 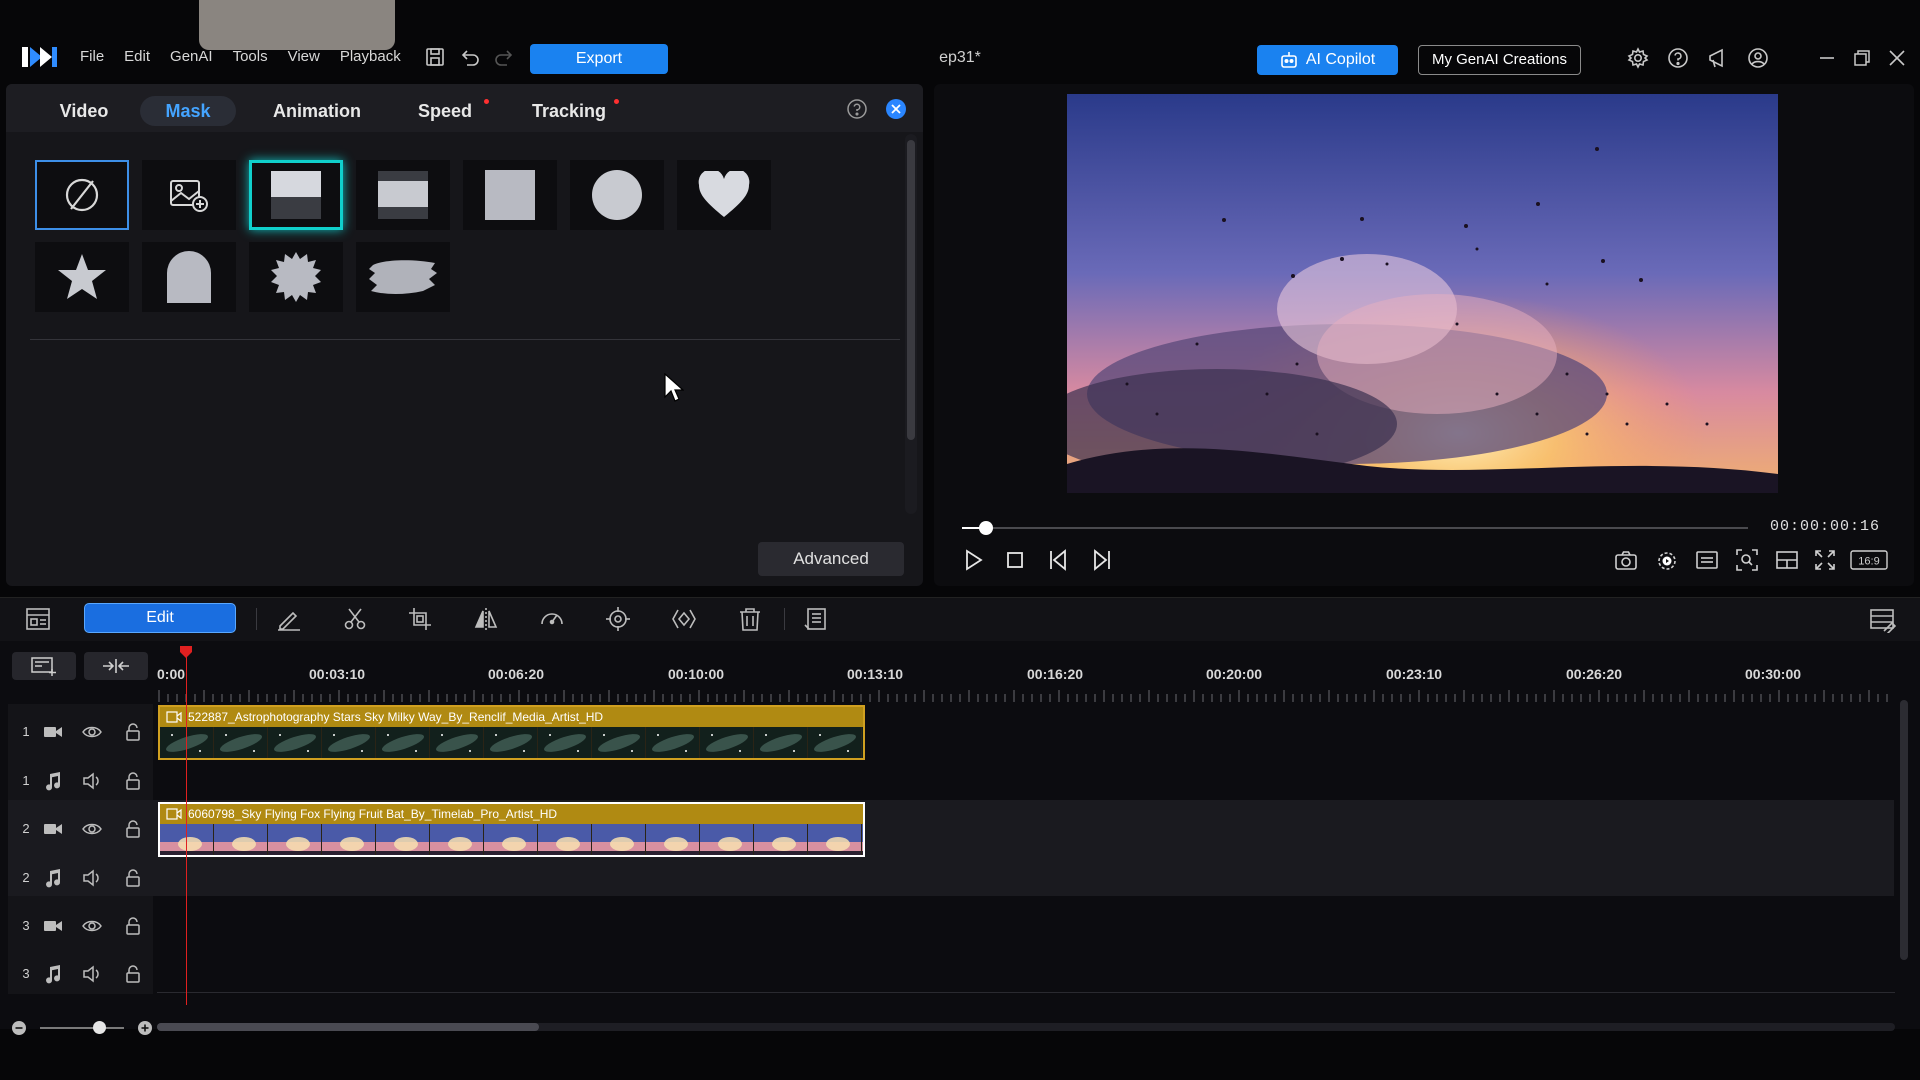 I want to click on fit-timeline-button, so click(x=116, y=666).